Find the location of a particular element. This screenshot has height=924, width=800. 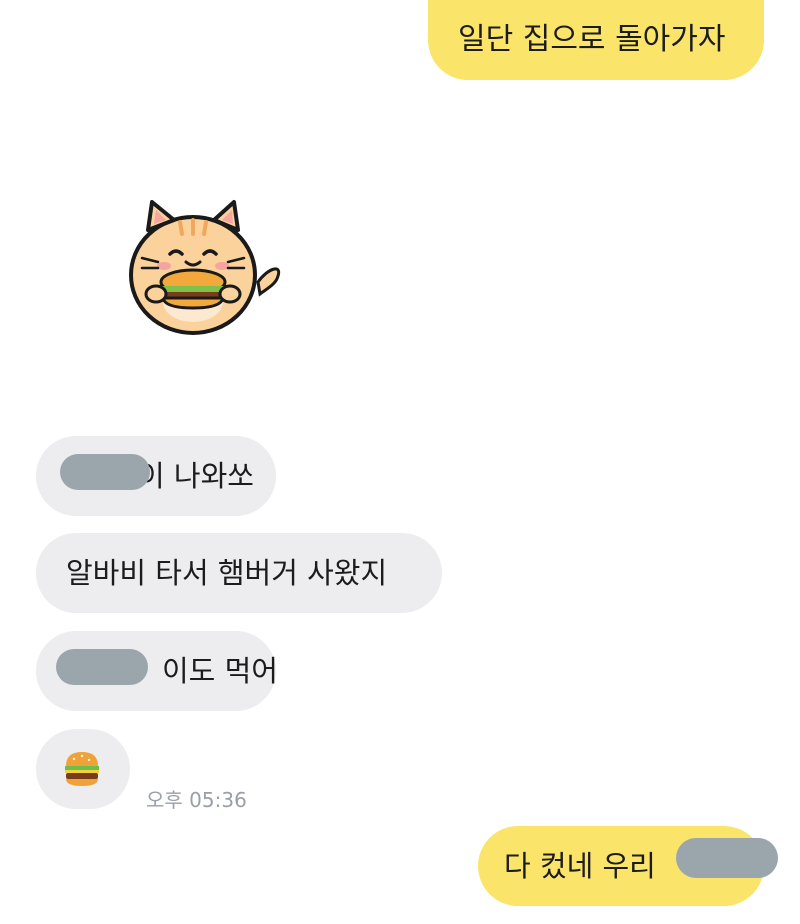

message-text: 알바비 타서 햄버거 사왔지 is located at coordinates (227, 572).